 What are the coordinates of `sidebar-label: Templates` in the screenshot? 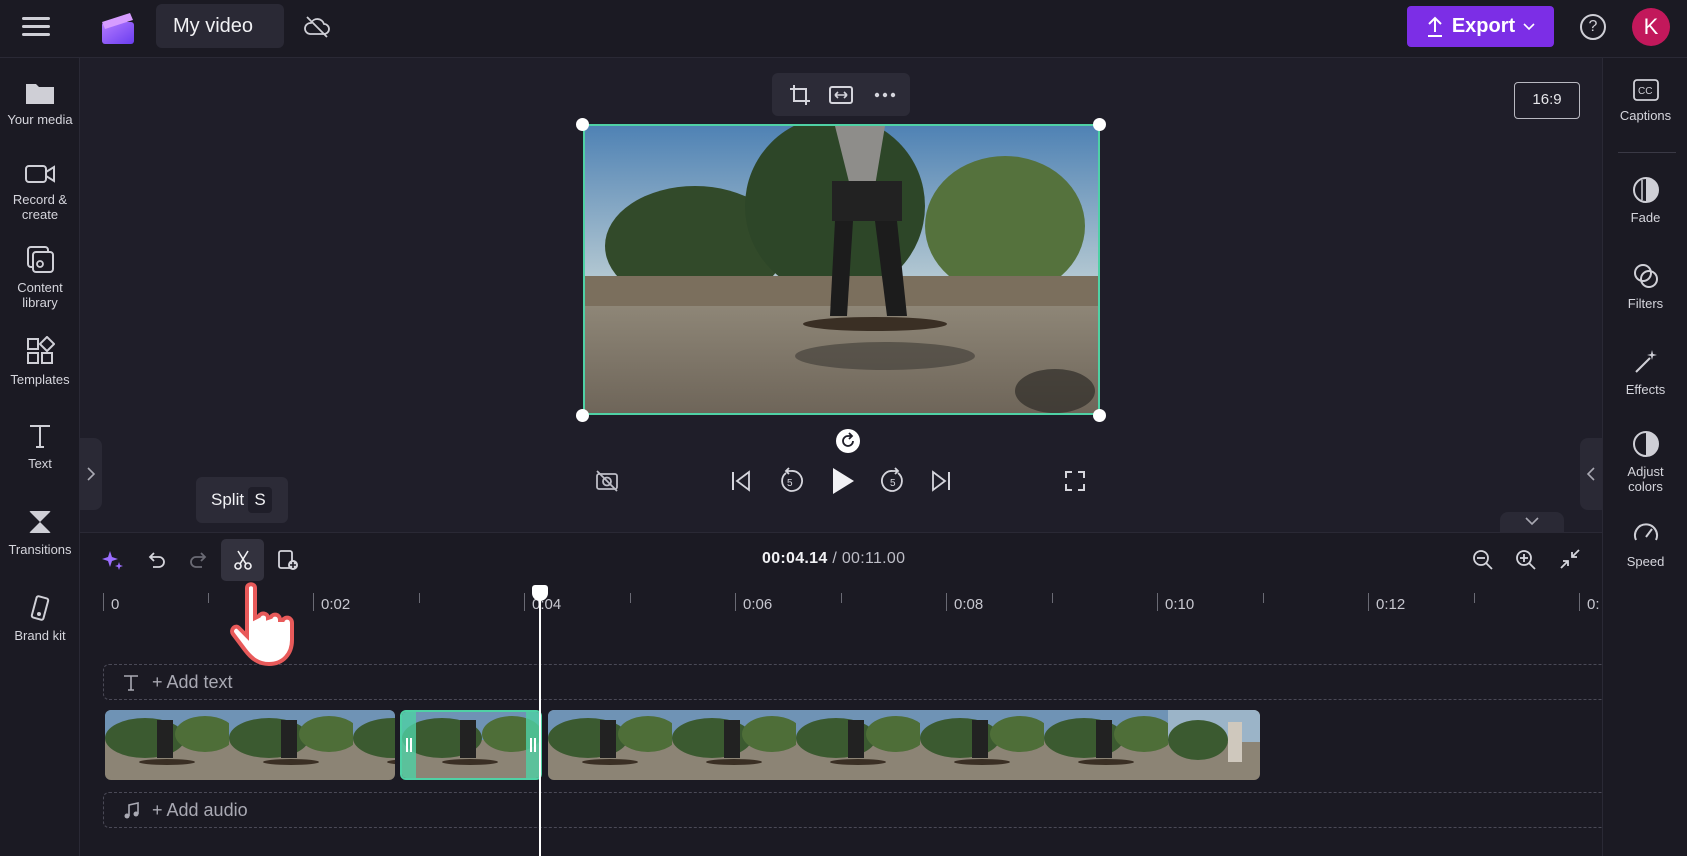 It's located at (40, 379).